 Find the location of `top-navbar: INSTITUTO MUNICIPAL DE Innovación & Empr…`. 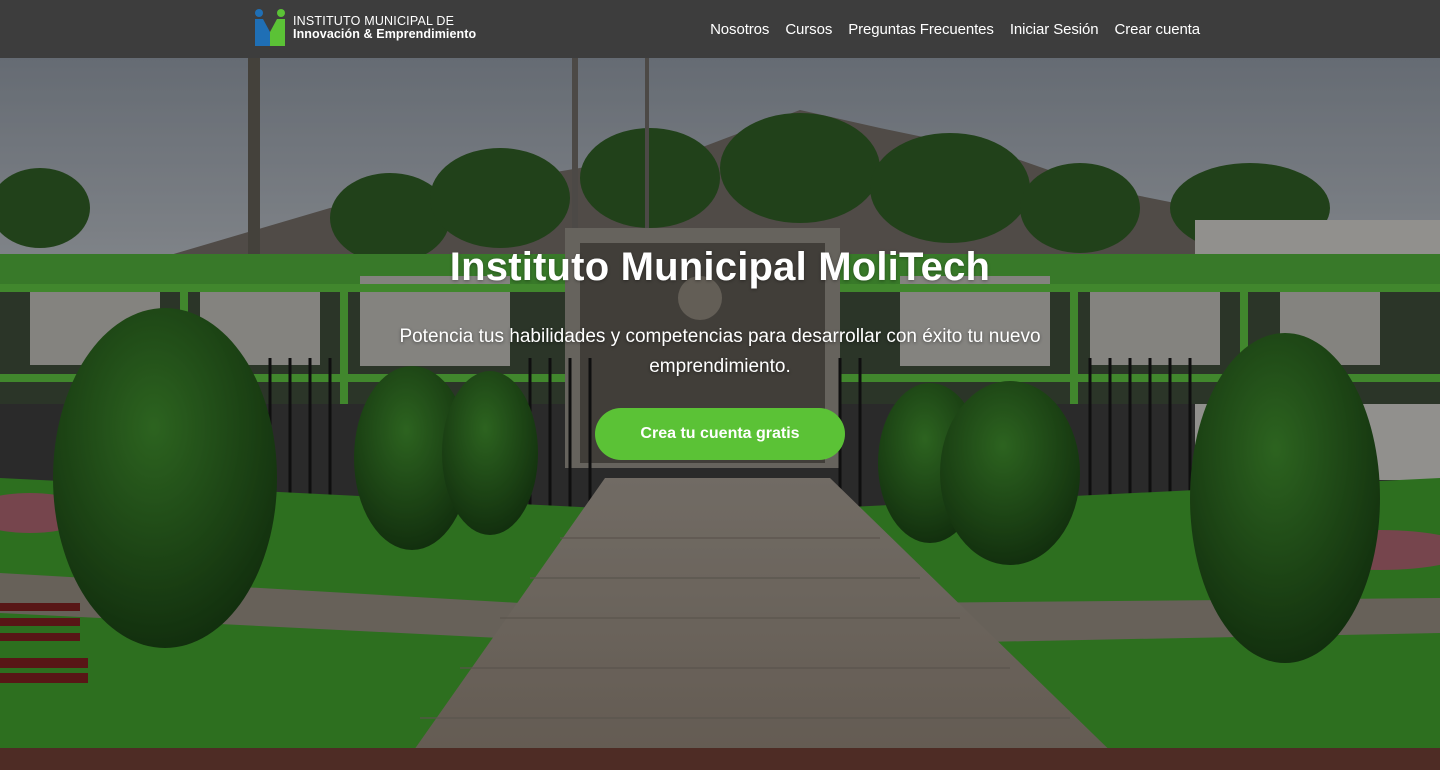

top-navbar: INSTITUTO MUNICIPAL DE Innovación & Empr… is located at coordinates (720, 29).